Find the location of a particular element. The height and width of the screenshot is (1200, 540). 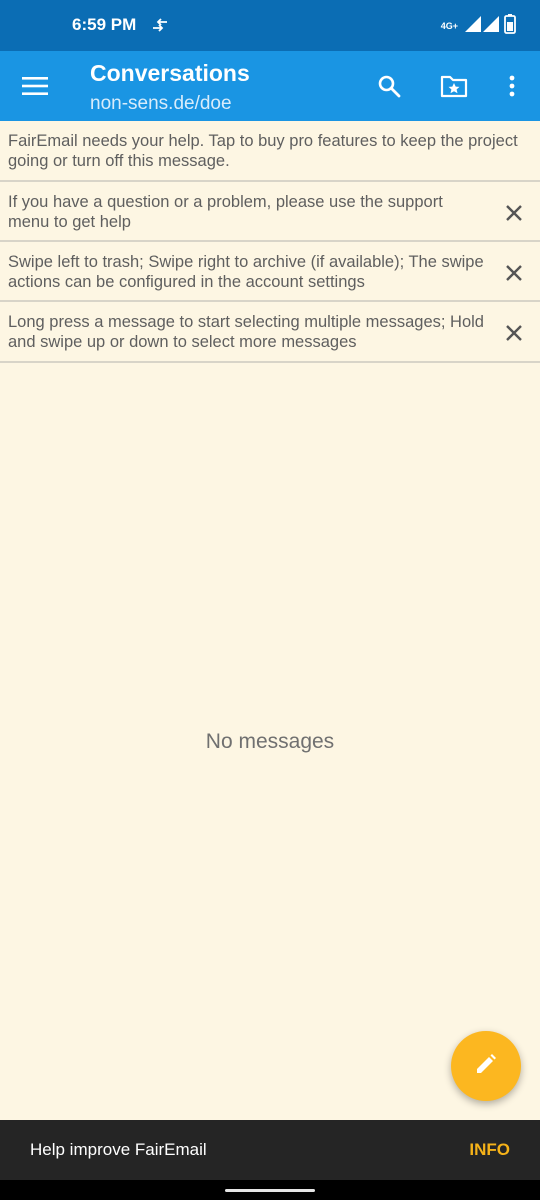

menu-icon is located at coordinates (35, 86).